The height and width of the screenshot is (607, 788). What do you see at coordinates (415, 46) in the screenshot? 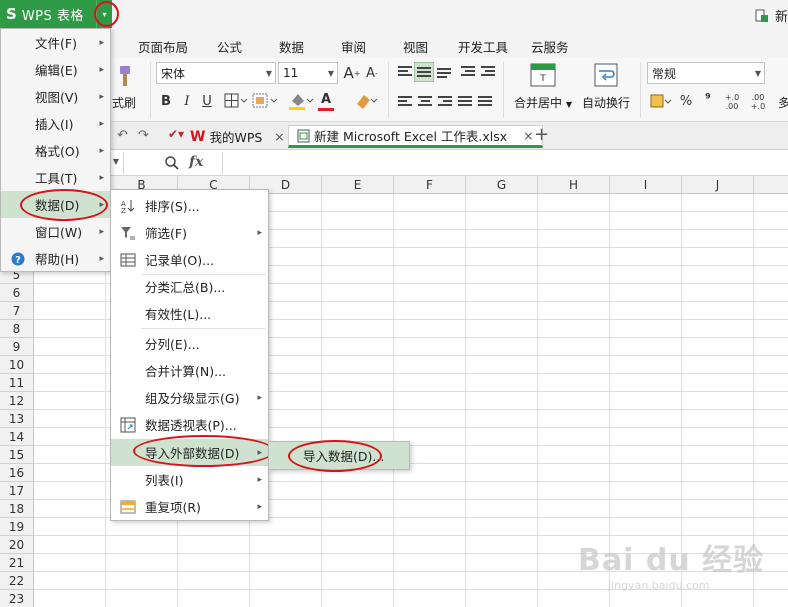
I see `tab-view: 视图` at bounding box center [415, 46].